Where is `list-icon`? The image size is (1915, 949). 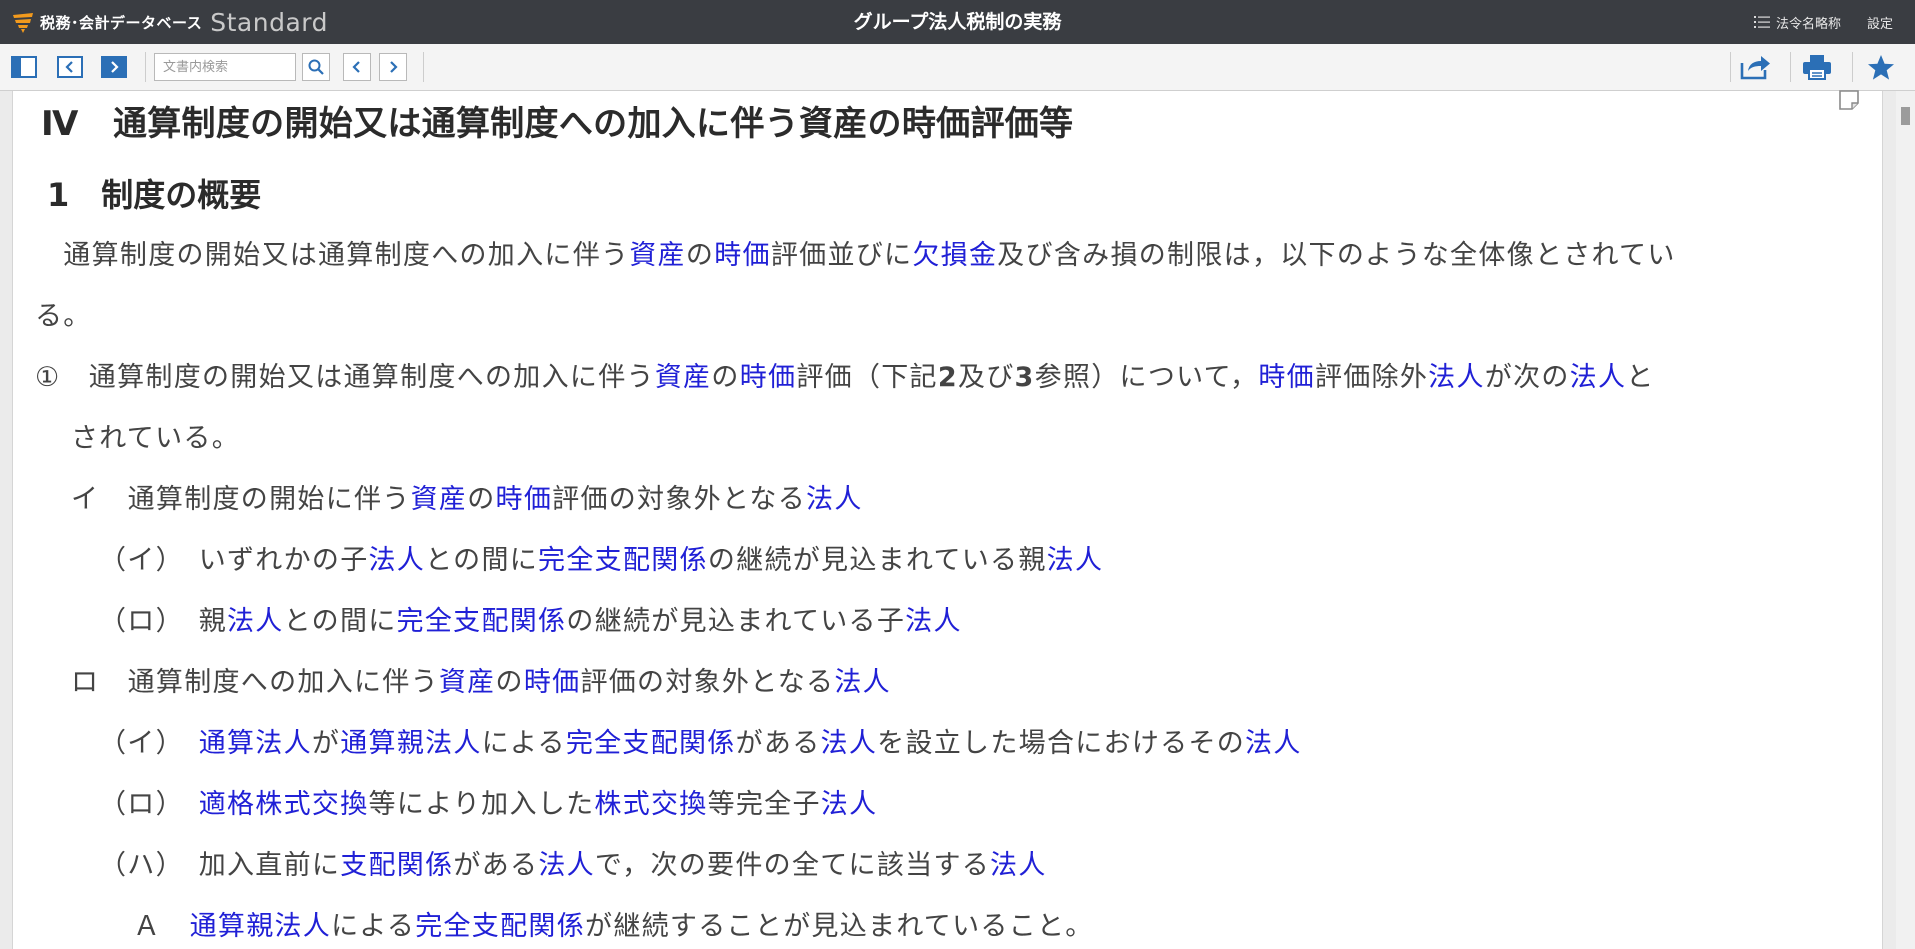
list-icon is located at coordinates (1761, 22).